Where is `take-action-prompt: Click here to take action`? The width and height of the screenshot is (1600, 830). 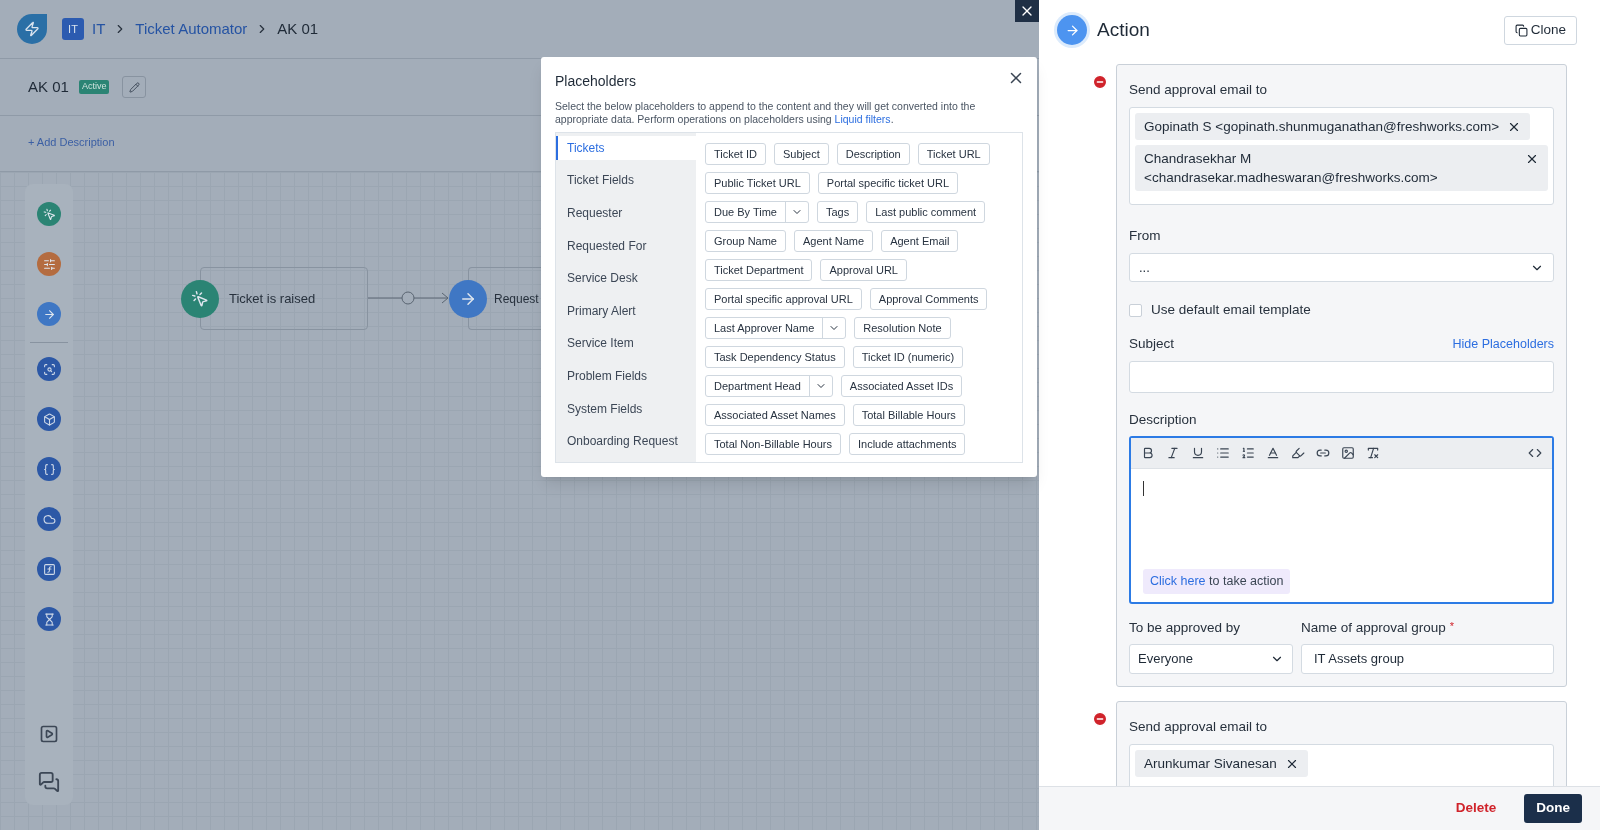 take-action-prompt: Click here to take action is located at coordinates (1217, 581).